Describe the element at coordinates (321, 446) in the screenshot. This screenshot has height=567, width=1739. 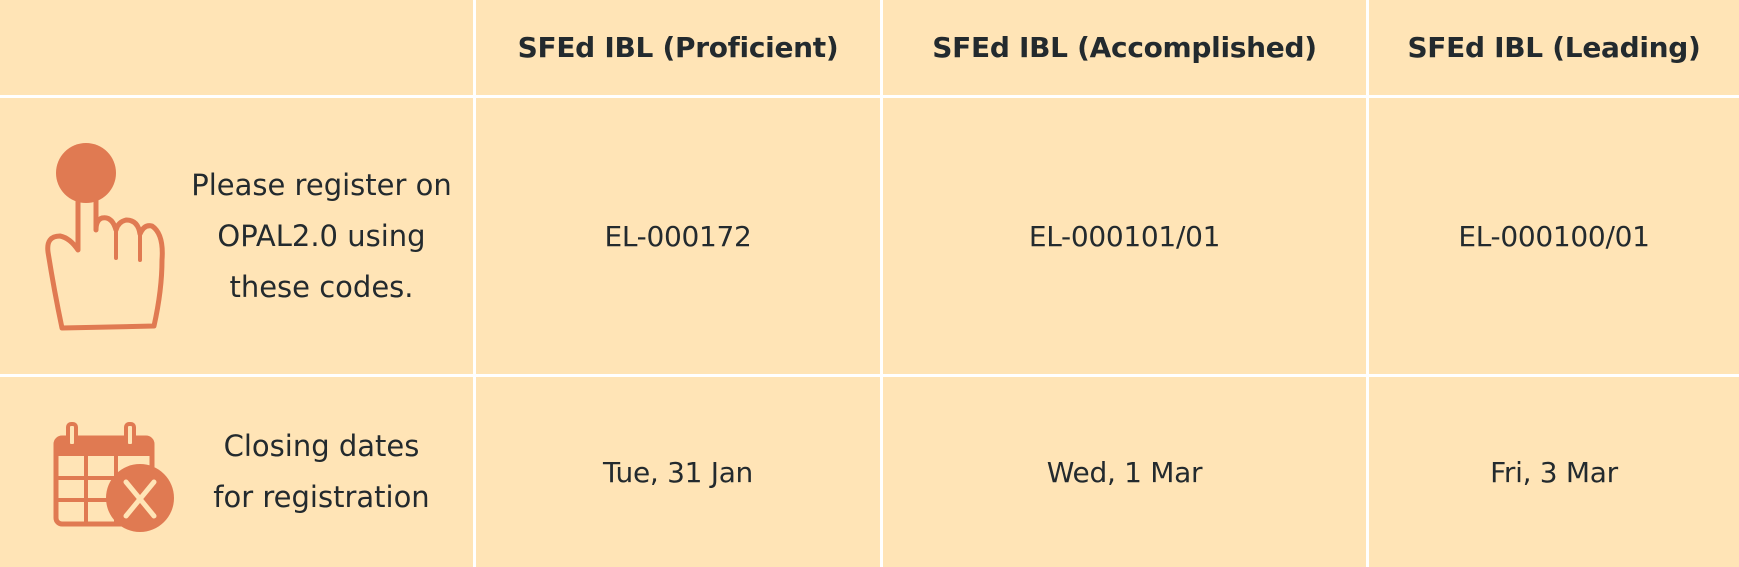
I see `closing-dates-line: Closing dates` at that location.